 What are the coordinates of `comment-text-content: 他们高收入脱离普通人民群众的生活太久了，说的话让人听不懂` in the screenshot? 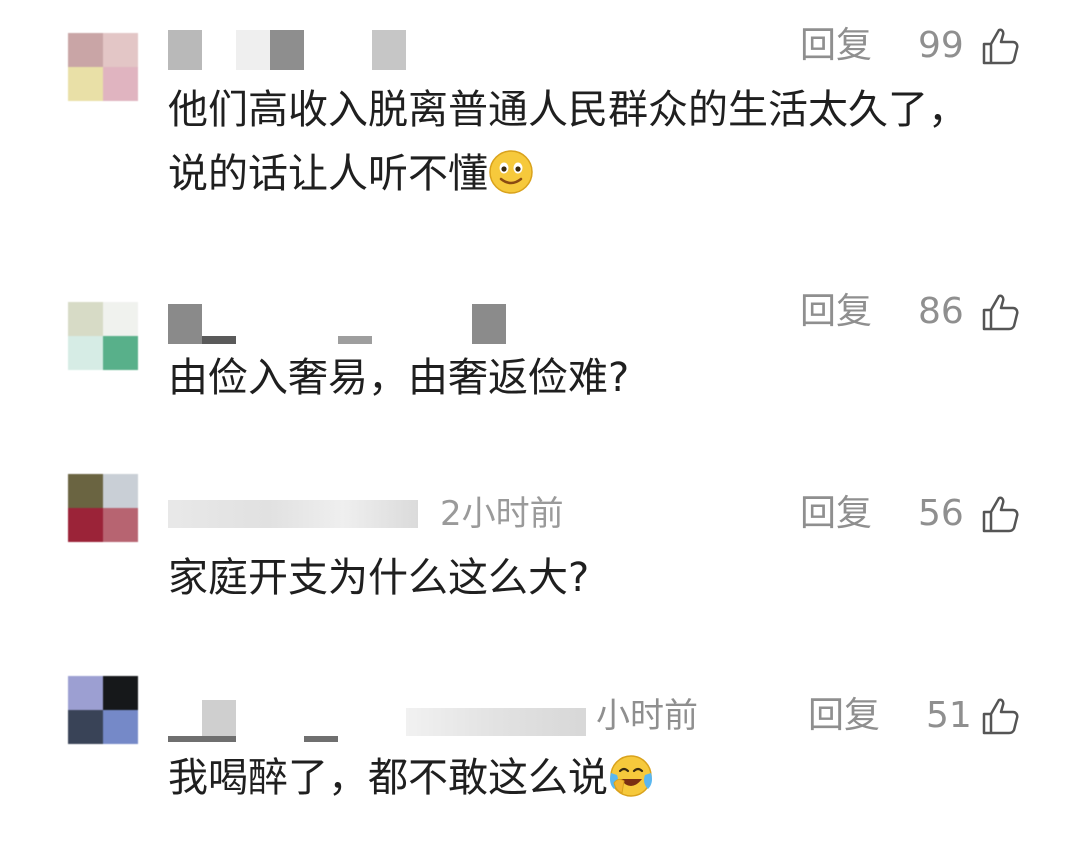 It's located at (568, 142).